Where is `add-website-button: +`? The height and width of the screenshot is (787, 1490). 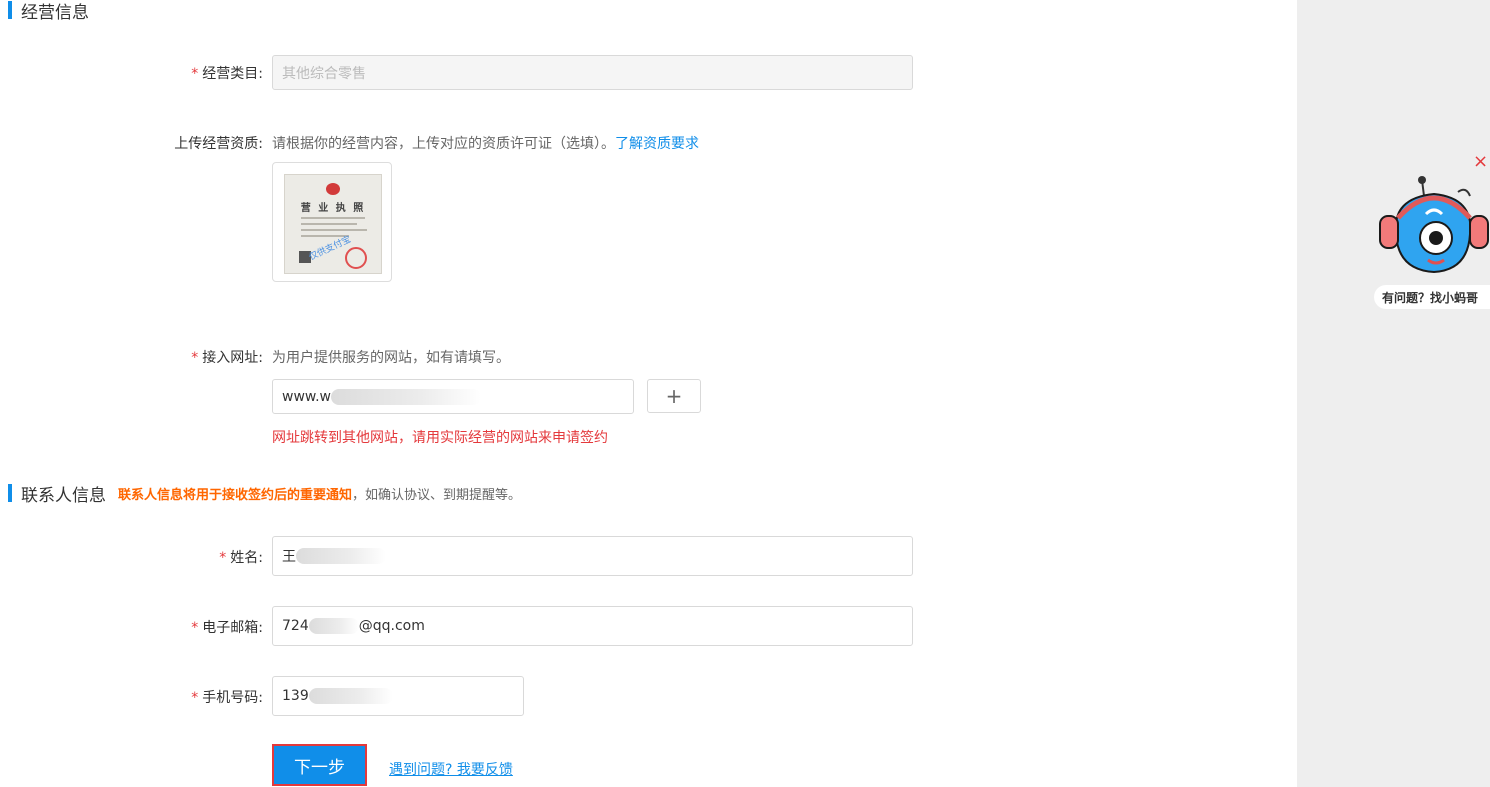
add-website-button: + is located at coordinates (674, 396).